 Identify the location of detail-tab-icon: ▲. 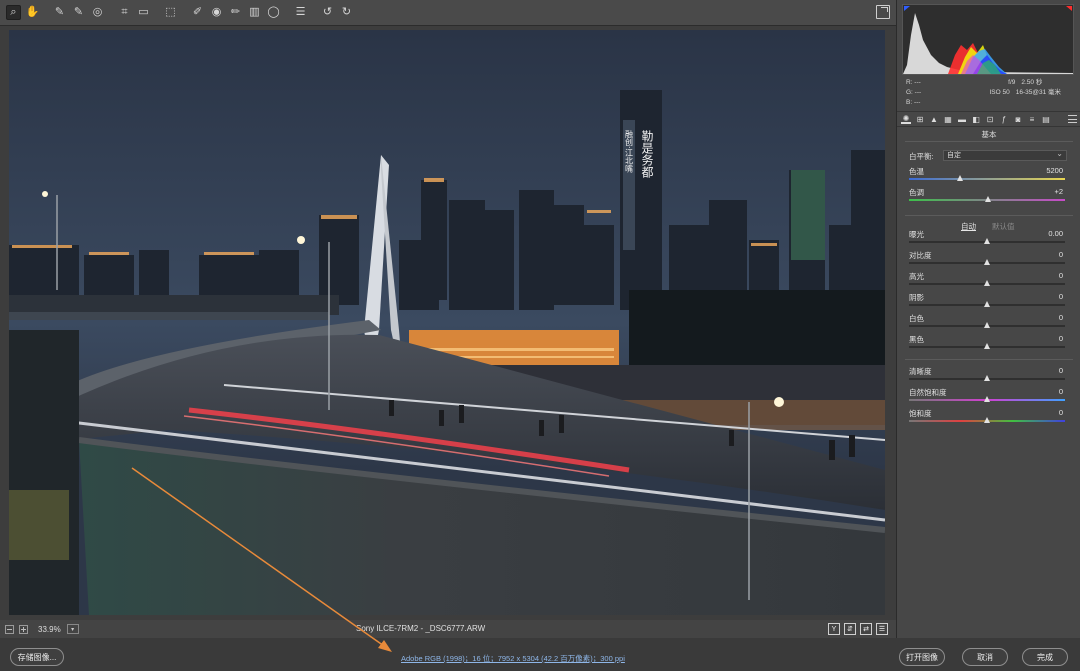
(934, 119).